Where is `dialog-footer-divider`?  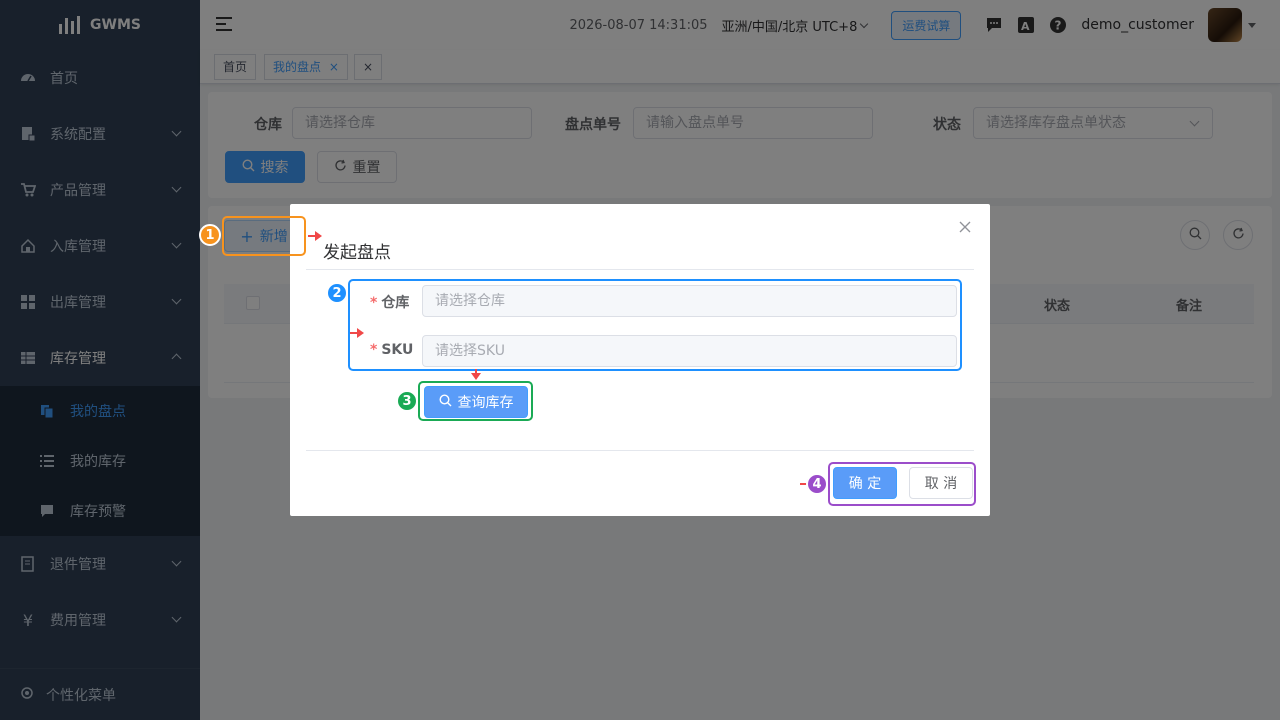
dialog-footer-divider is located at coordinates (640, 450).